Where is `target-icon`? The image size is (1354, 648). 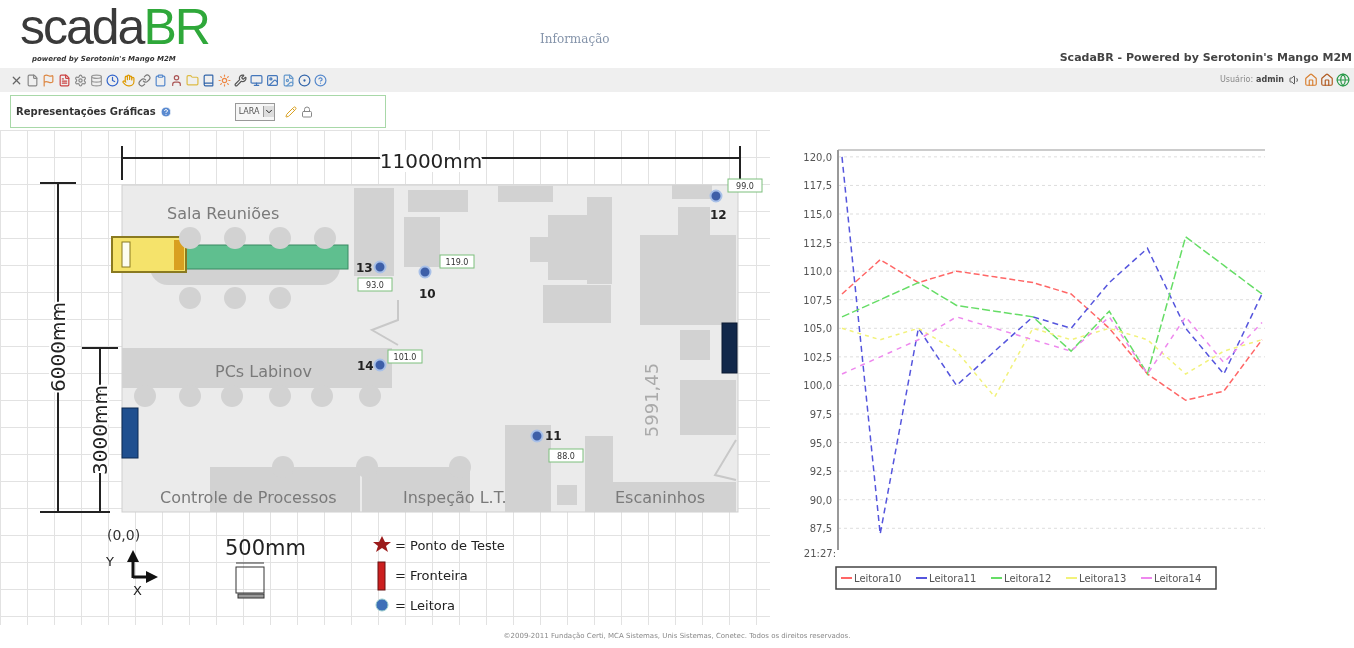 target-icon is located at coordinates (304, 80).